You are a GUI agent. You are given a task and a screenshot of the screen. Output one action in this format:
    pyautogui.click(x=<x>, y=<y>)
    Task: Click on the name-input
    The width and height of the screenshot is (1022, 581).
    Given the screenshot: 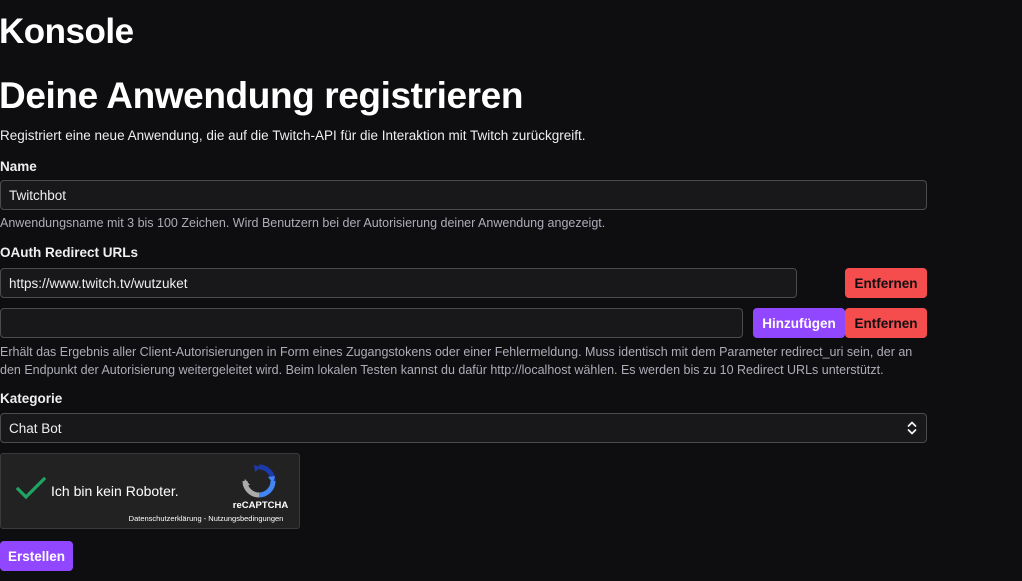 What is the action you would take?
    pyautogui.click(x=463, y=195)
    